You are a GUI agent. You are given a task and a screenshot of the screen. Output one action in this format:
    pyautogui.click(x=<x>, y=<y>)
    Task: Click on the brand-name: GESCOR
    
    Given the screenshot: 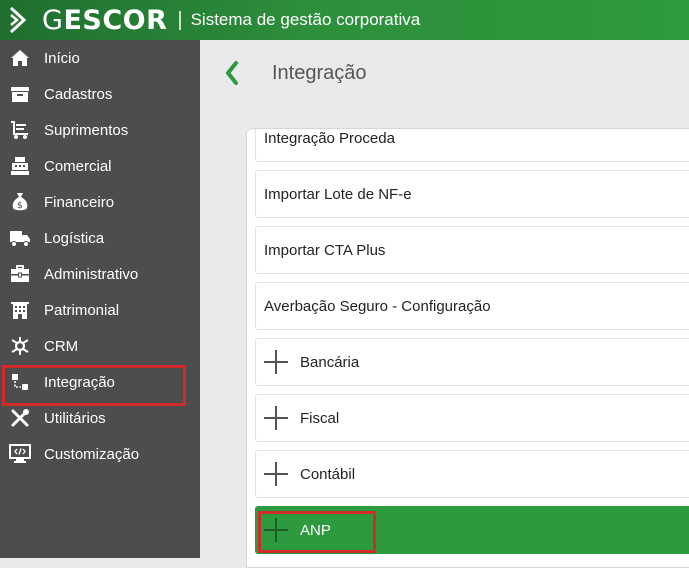 What is the action you would take?
    pyautogui.click(x=104, y=20)
    